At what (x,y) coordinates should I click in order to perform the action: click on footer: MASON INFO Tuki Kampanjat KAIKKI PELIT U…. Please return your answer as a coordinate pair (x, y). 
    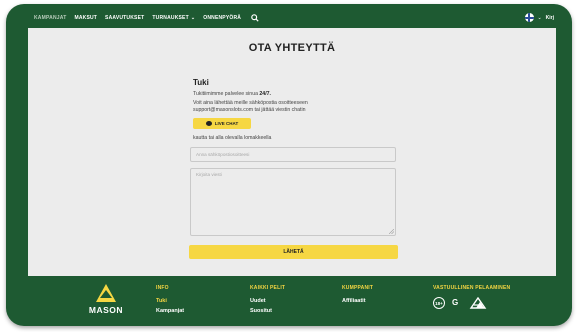
    Looking at the image, I should click on (292, 299).